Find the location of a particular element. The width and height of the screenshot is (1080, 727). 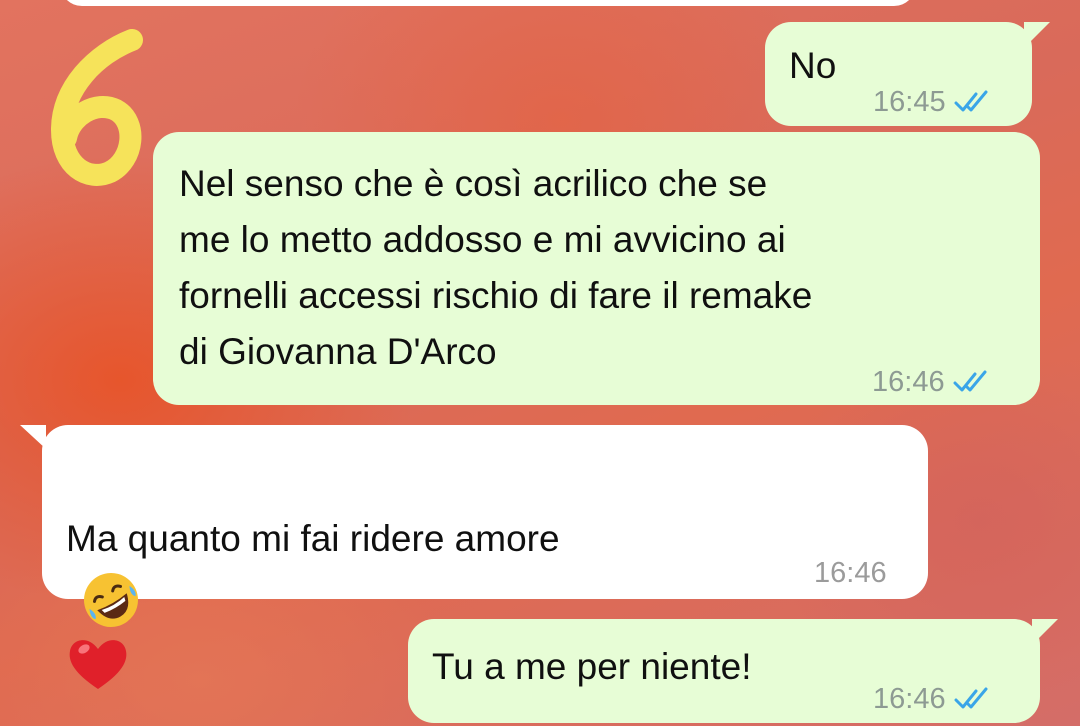

annotation-six is located at coordinates (97, 107).